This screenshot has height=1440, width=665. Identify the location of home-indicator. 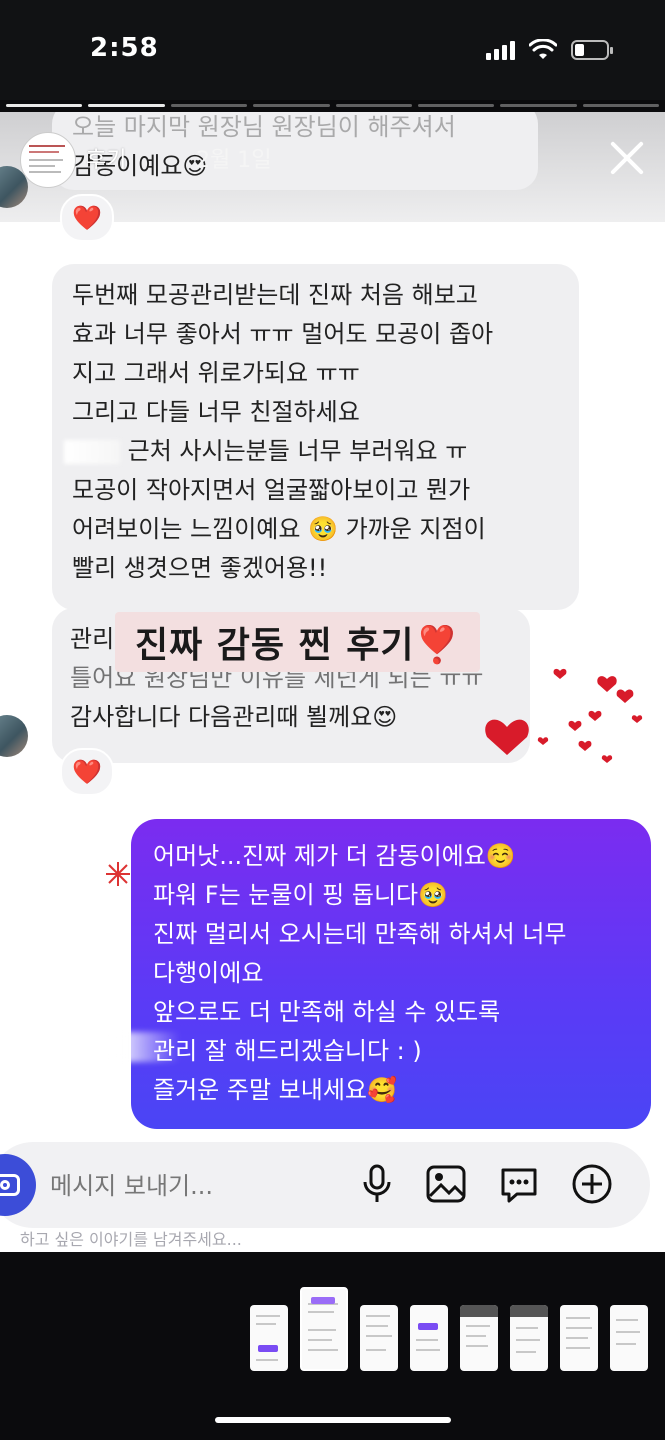
(333, 1420).